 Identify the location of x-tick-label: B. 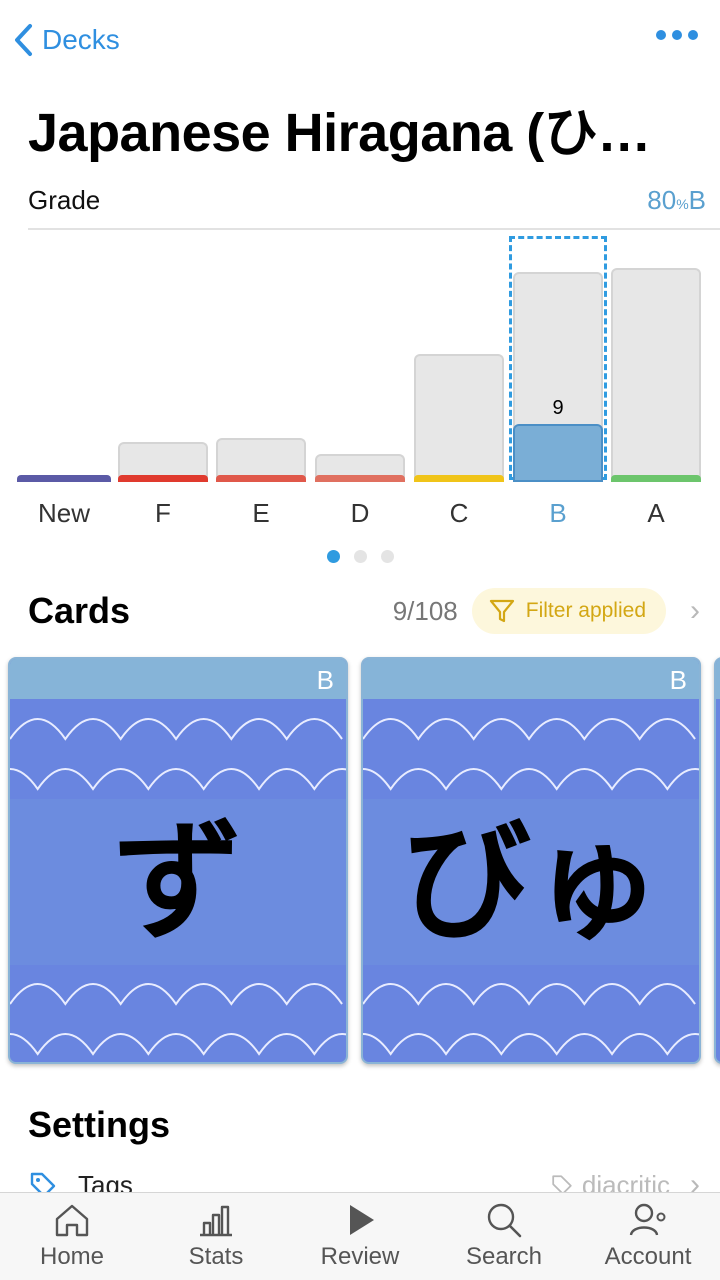
(558, 513).